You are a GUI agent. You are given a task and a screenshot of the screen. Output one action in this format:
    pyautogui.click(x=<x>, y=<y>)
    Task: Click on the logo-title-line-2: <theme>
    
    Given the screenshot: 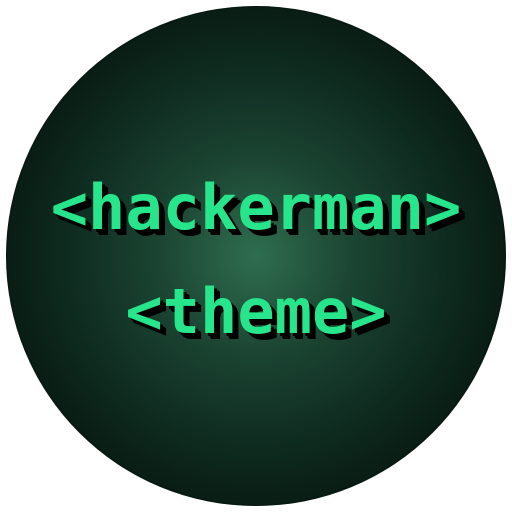 What is the action you would take?
    pyautogui.click(x=256, y=311)
    